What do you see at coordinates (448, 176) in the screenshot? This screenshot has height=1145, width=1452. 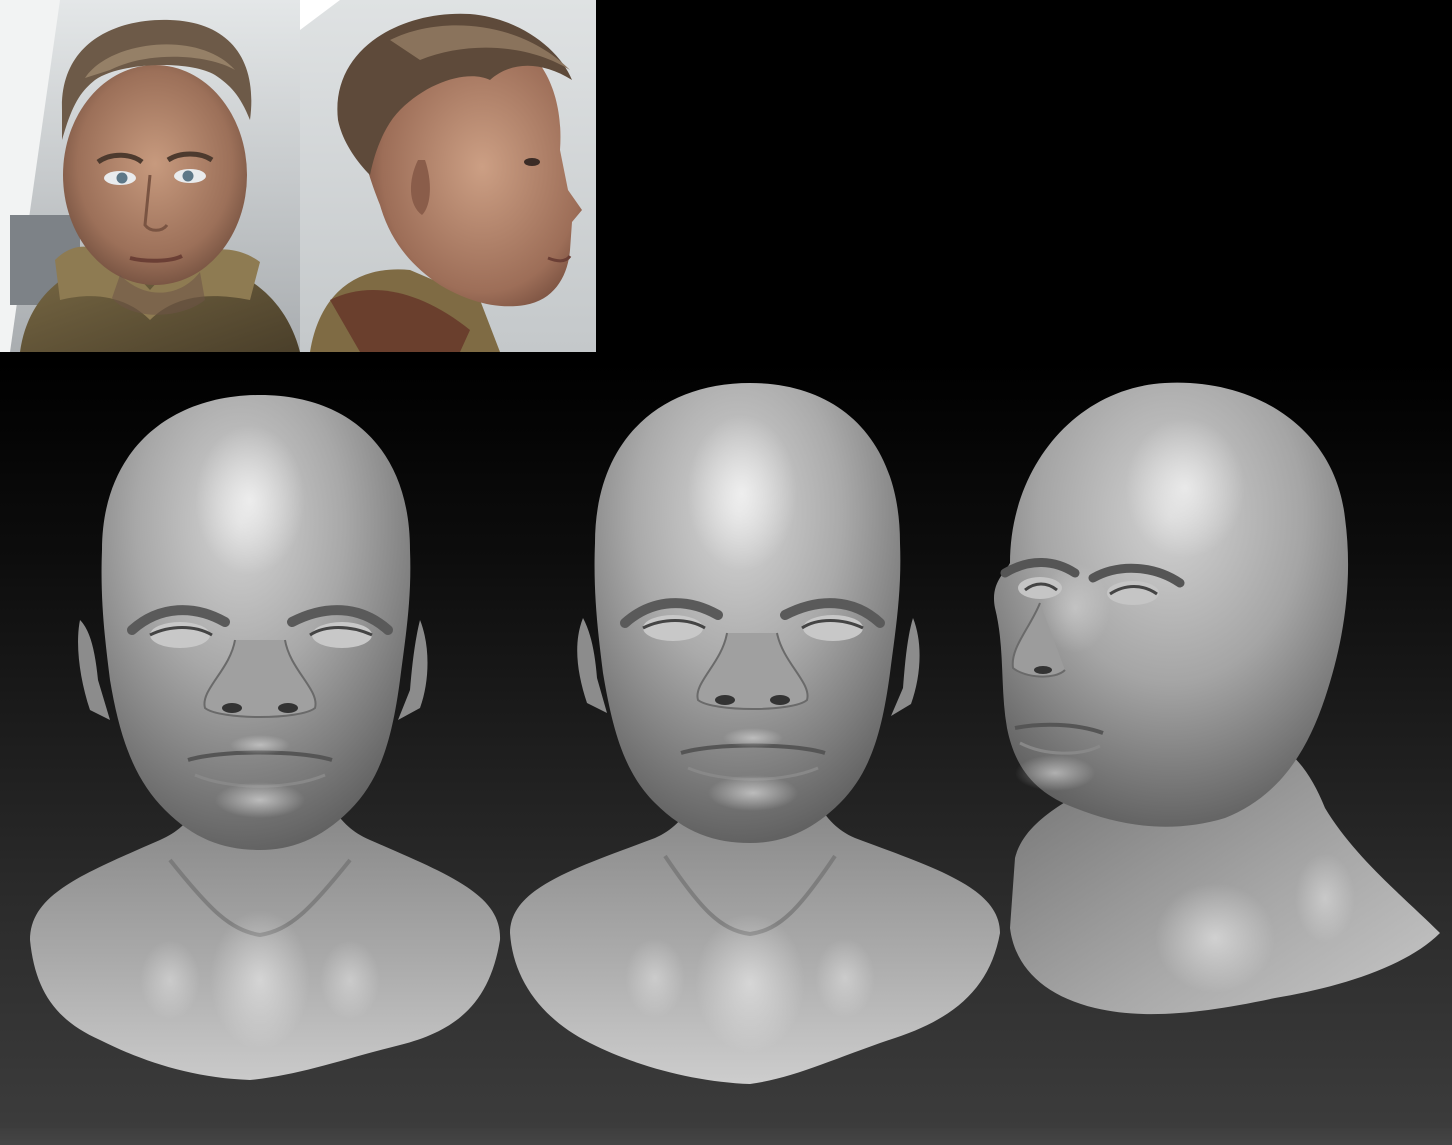 I see `profile-reference-photo` at bounding box center [448, 176].